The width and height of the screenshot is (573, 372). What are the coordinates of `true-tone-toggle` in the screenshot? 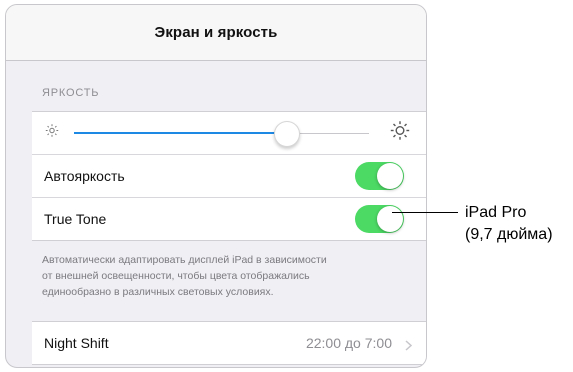 It's located at (379, 219).